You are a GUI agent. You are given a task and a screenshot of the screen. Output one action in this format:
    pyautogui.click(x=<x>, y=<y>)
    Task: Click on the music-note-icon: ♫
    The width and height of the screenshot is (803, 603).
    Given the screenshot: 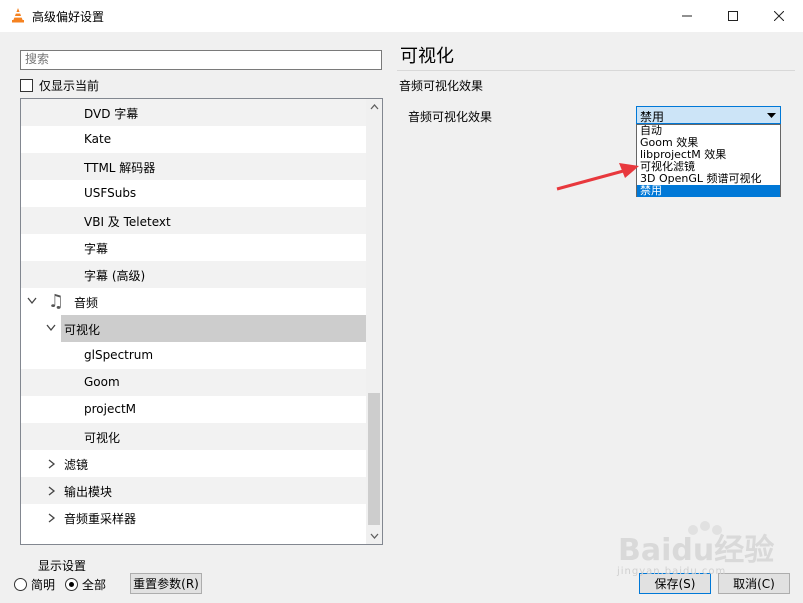 What is the action you would take?
    pyautogui.click(x=56, y=301)
    